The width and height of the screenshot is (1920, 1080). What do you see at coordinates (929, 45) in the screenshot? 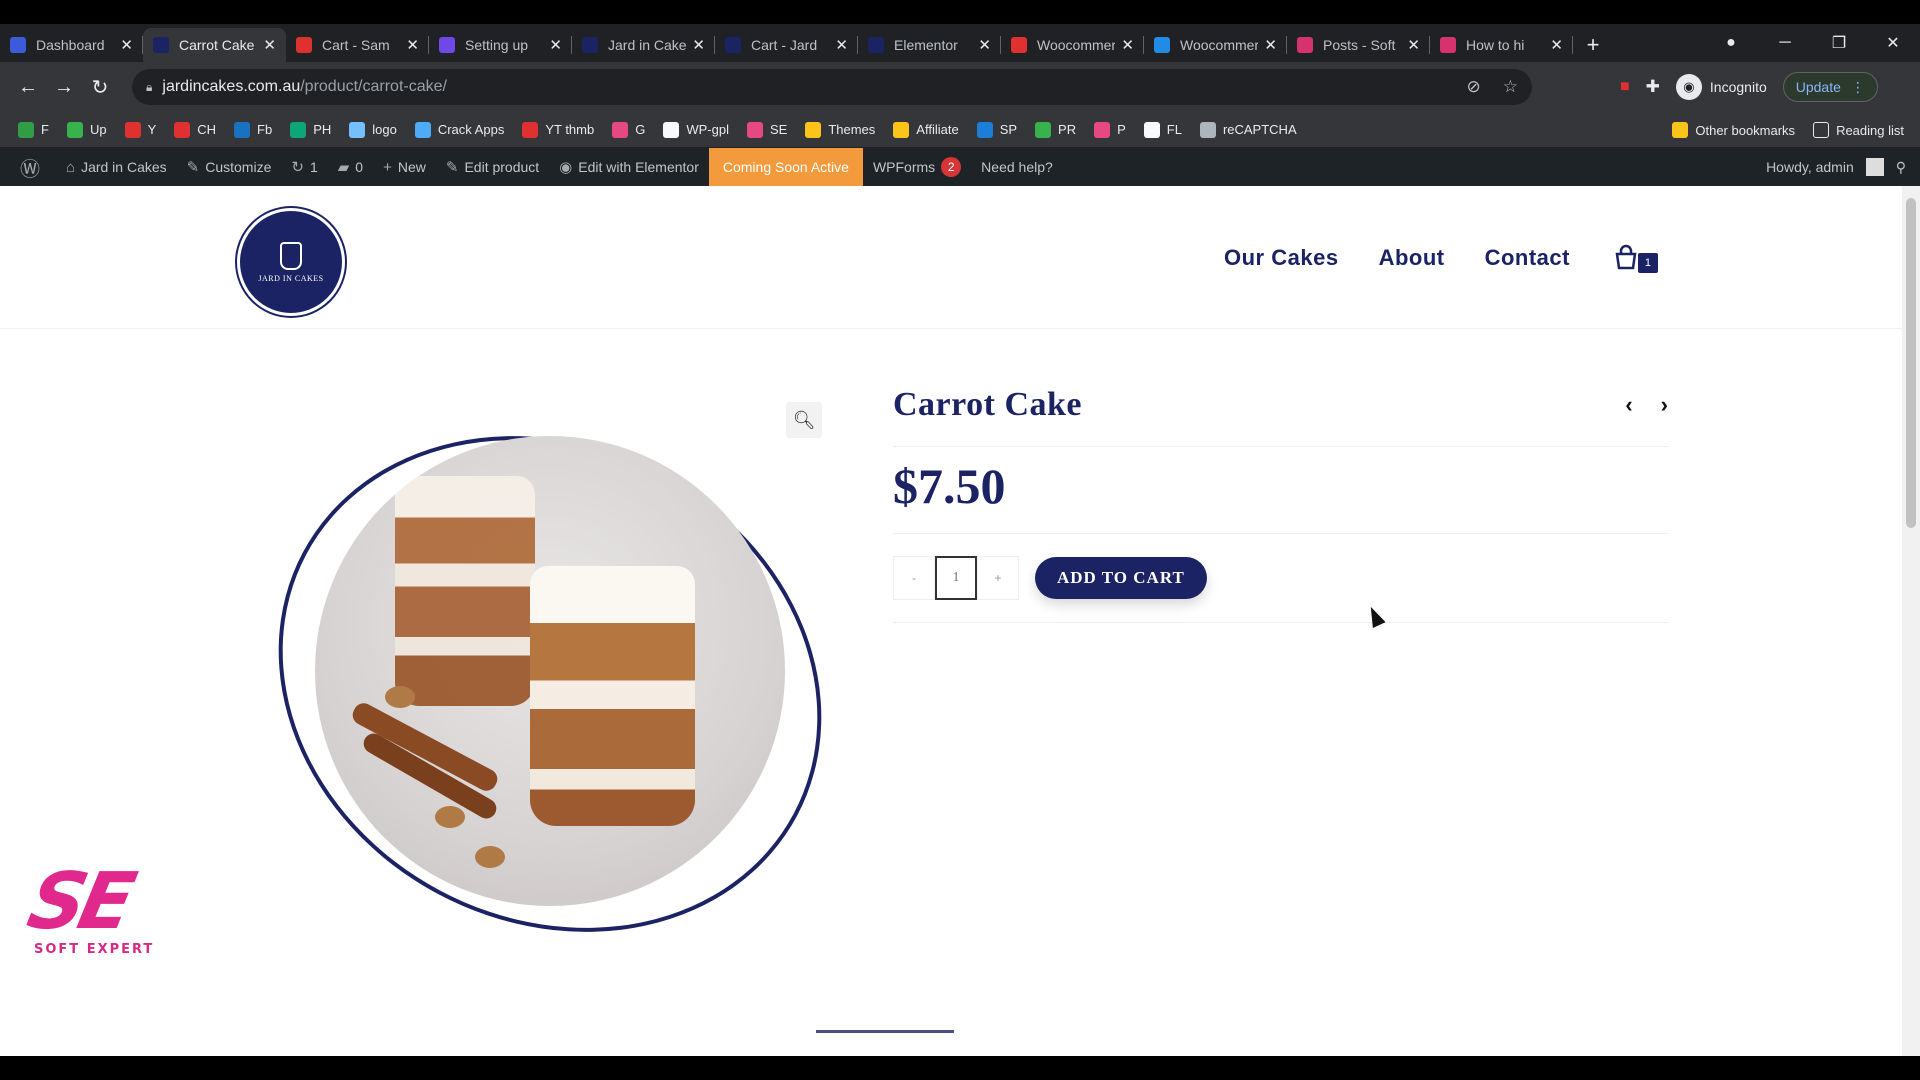
I see `browser-tab: Elementor ✕` at bounding box center [929, 45].